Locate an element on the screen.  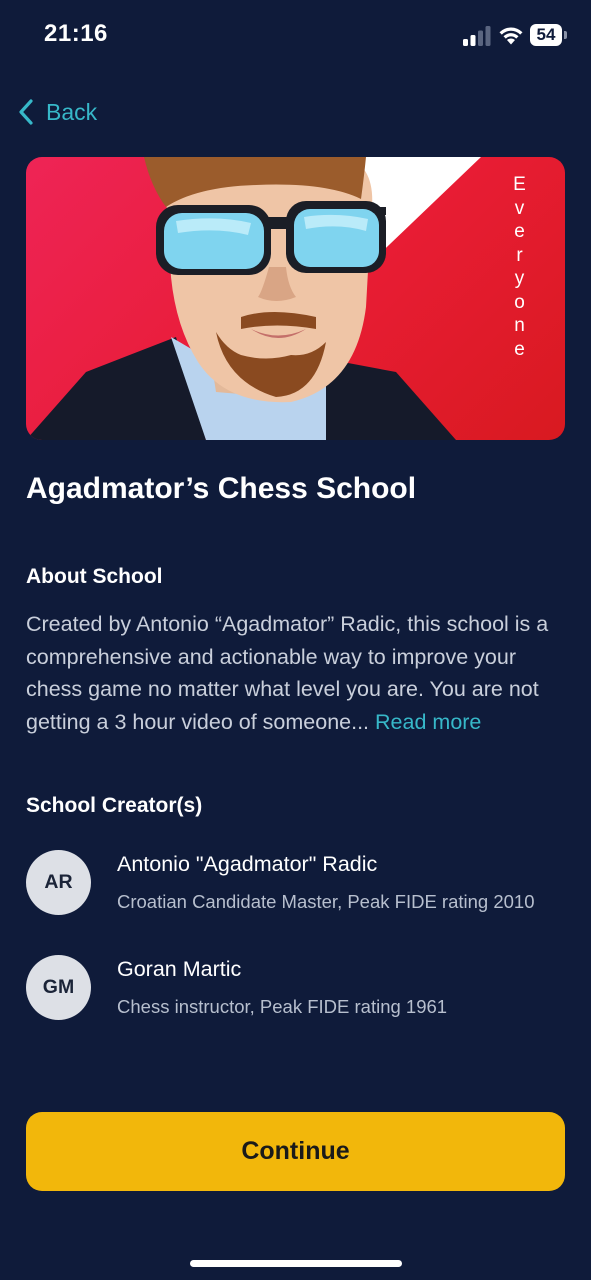
battery-icon: 54 is located at coordinates (548, 35).